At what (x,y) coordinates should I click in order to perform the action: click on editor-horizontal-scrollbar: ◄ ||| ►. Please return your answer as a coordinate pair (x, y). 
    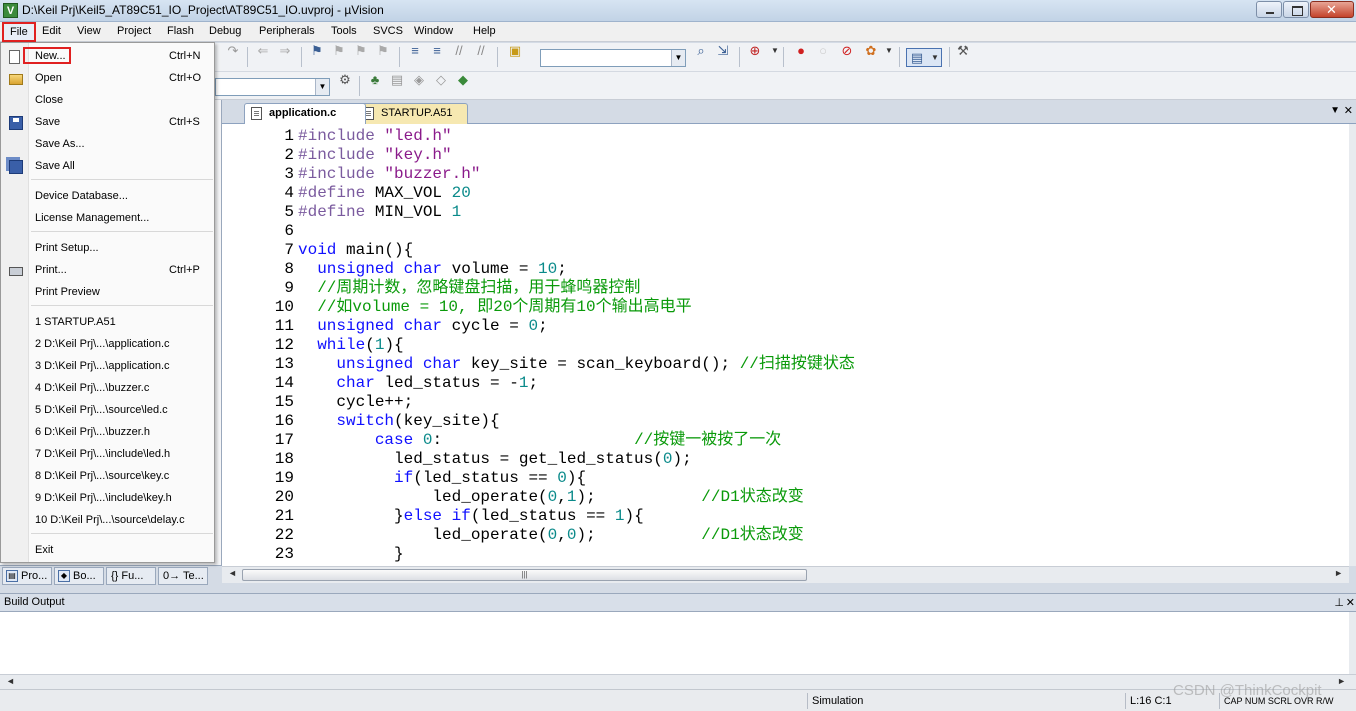
    Looking at the image, I should click on (785, 574).